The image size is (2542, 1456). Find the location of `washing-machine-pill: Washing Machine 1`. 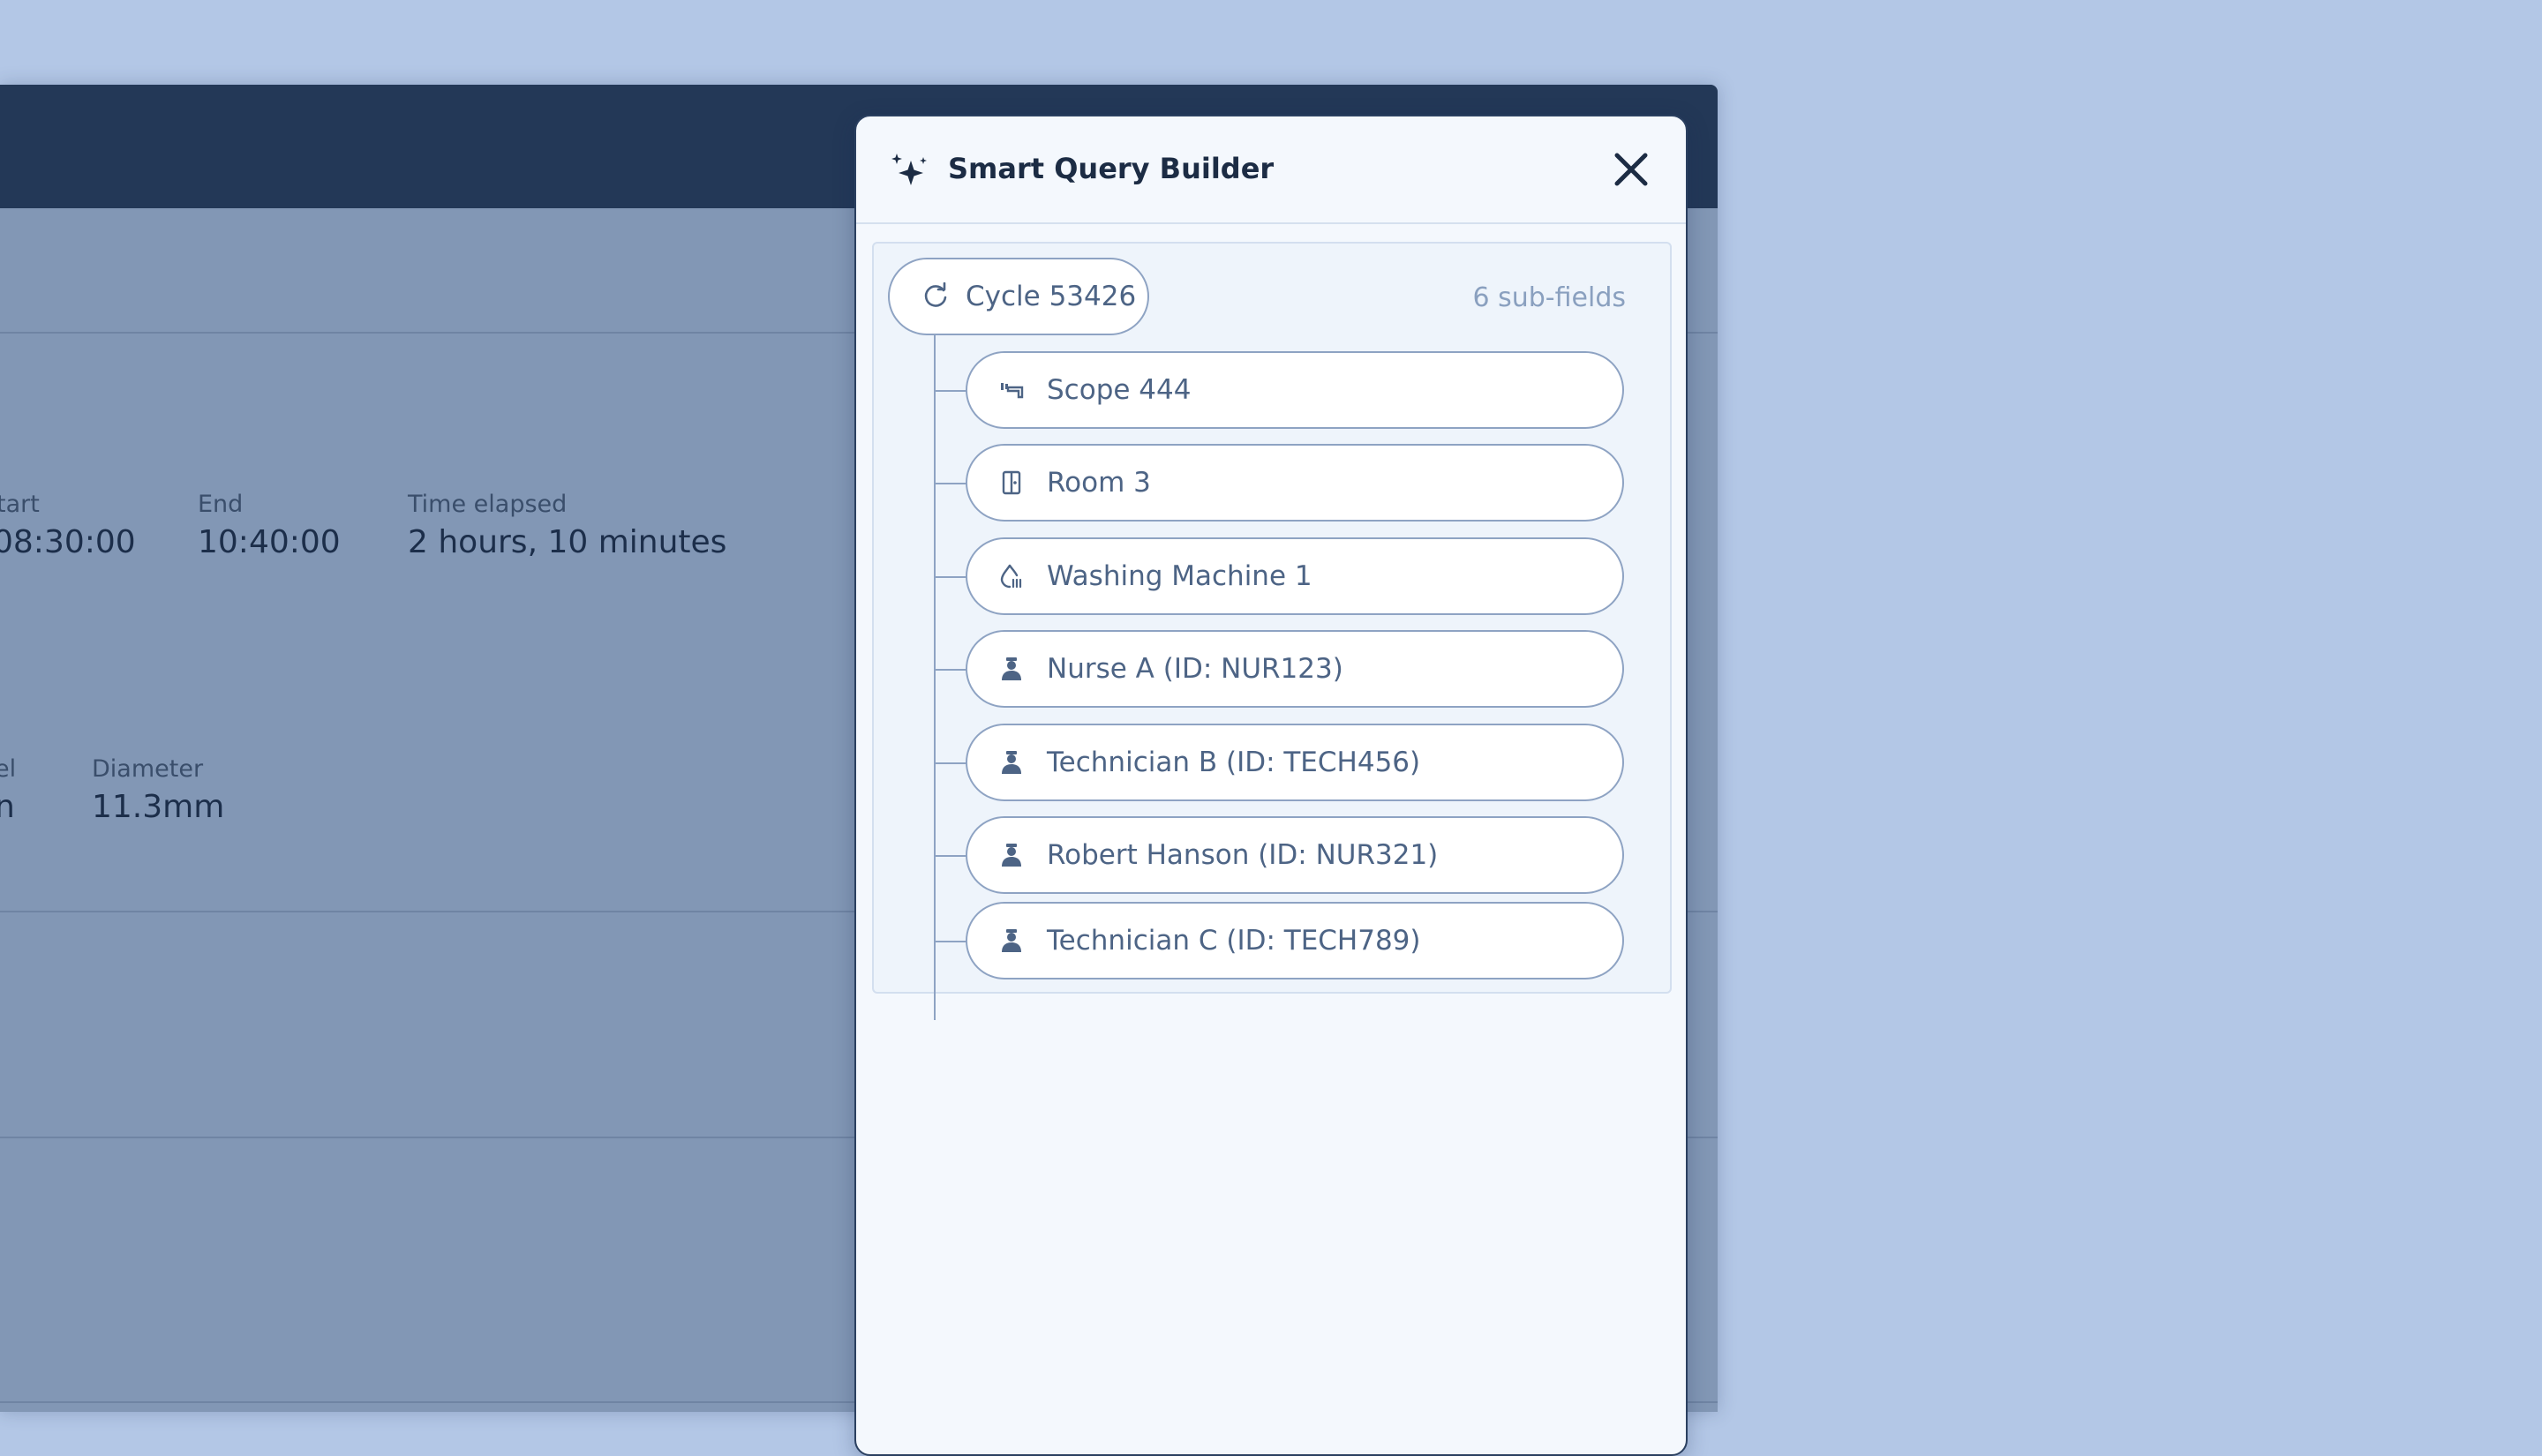

washing-machine-pill: Washing Machine 1 is located at coordinates (1295, 576).